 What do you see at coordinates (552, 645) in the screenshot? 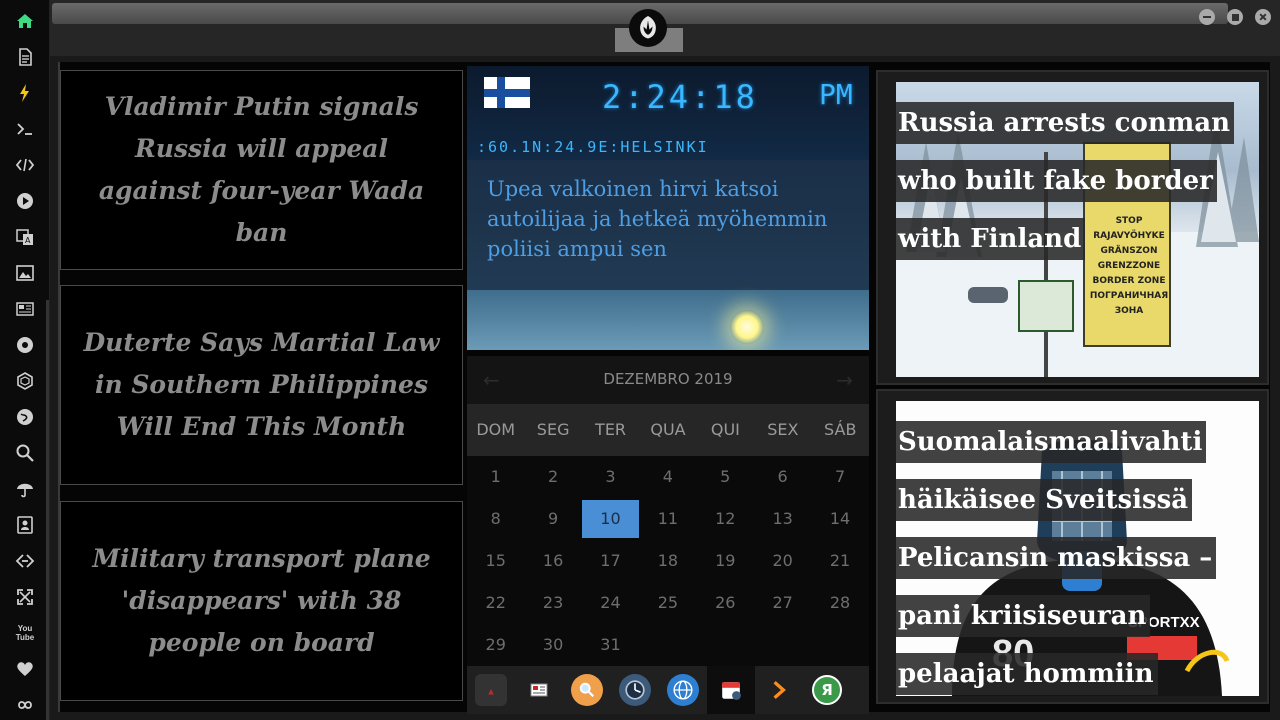
I see `calendar-day: 30` at bounding box center [552, 645].